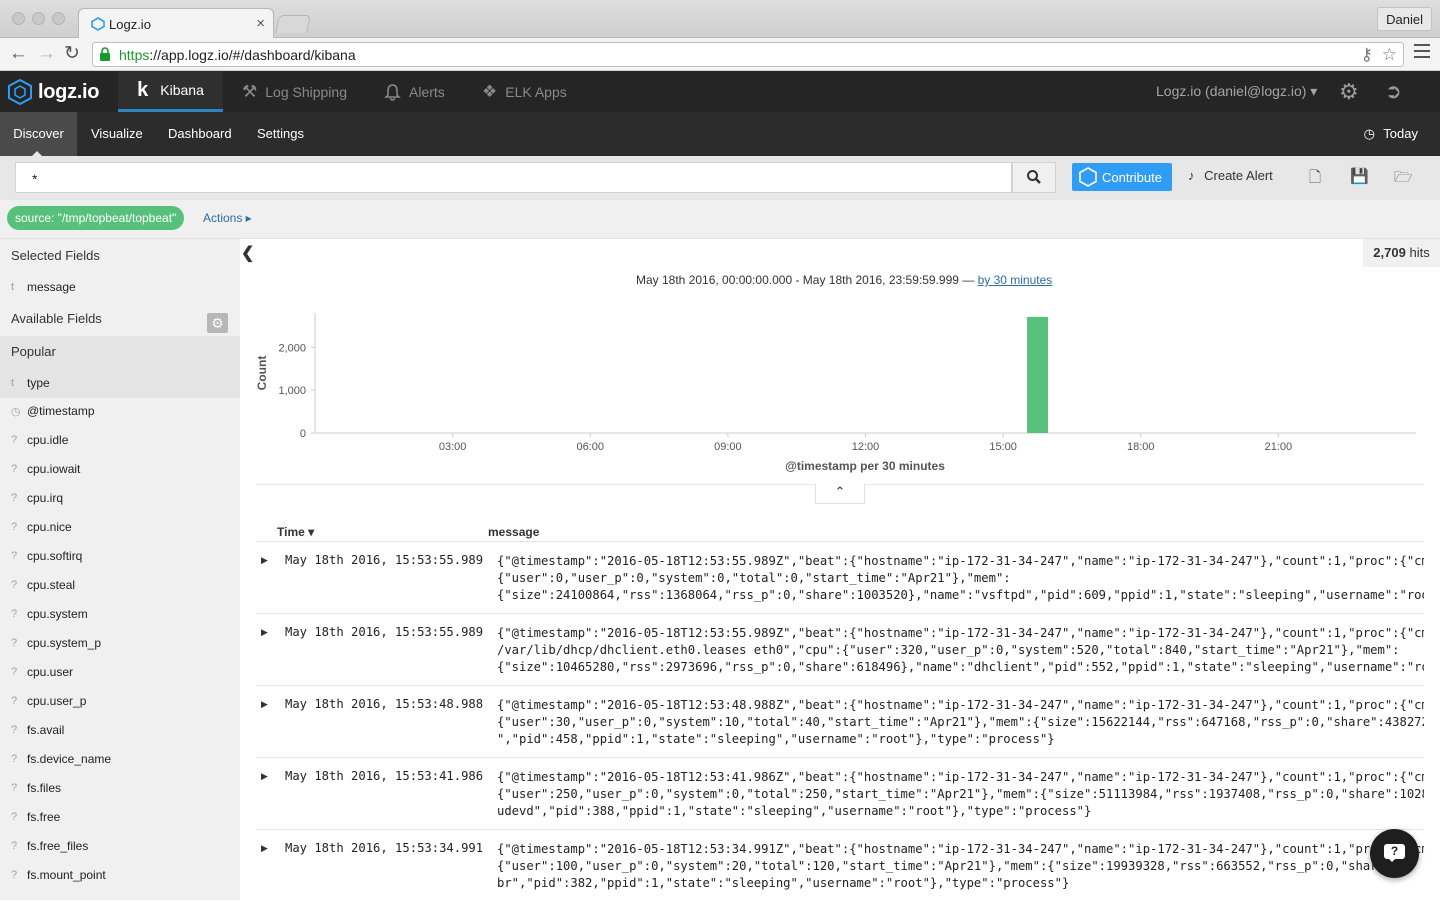  Describe the element at coordinates (105, 54) in the screenshot. I see `lock-icon` at that location.